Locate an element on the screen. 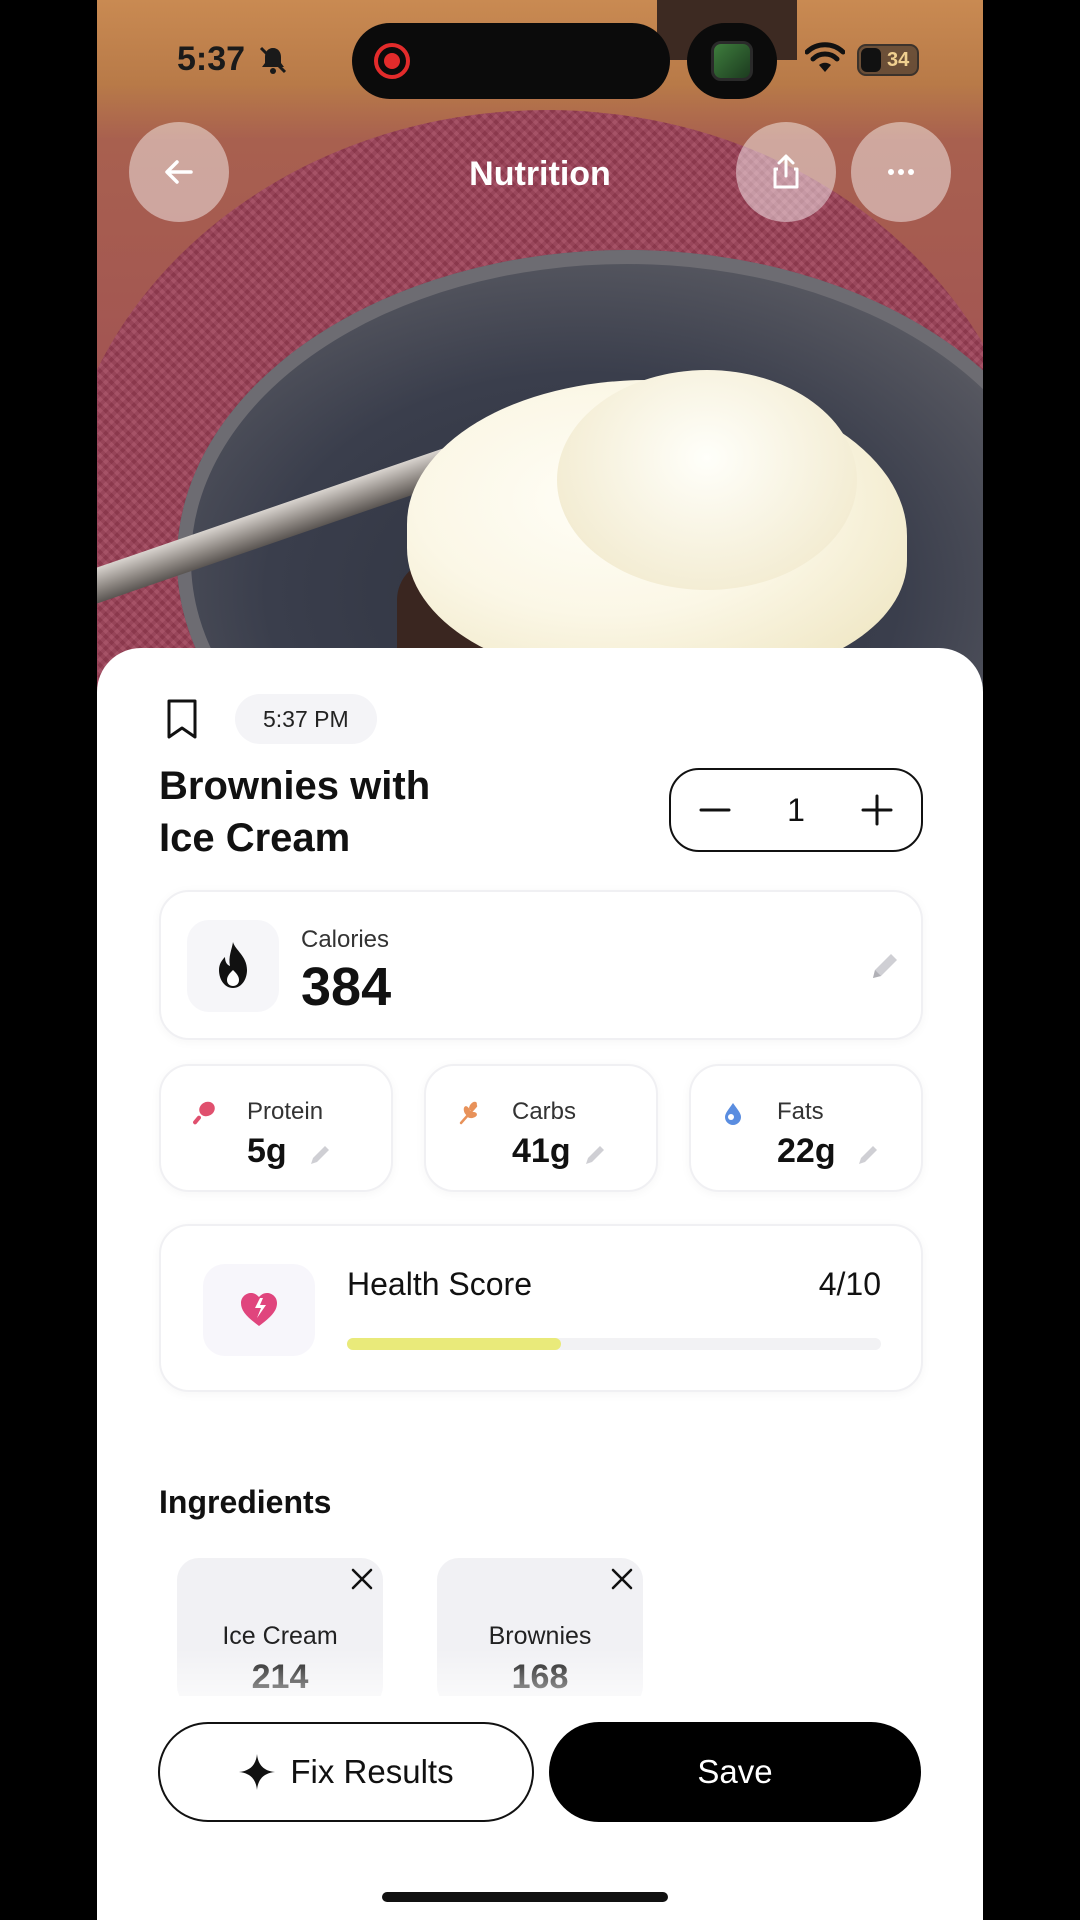 The width and height of the screenshot is (1080, 1920). quantity-stepper: 1 is located at coordinates (796, 810).